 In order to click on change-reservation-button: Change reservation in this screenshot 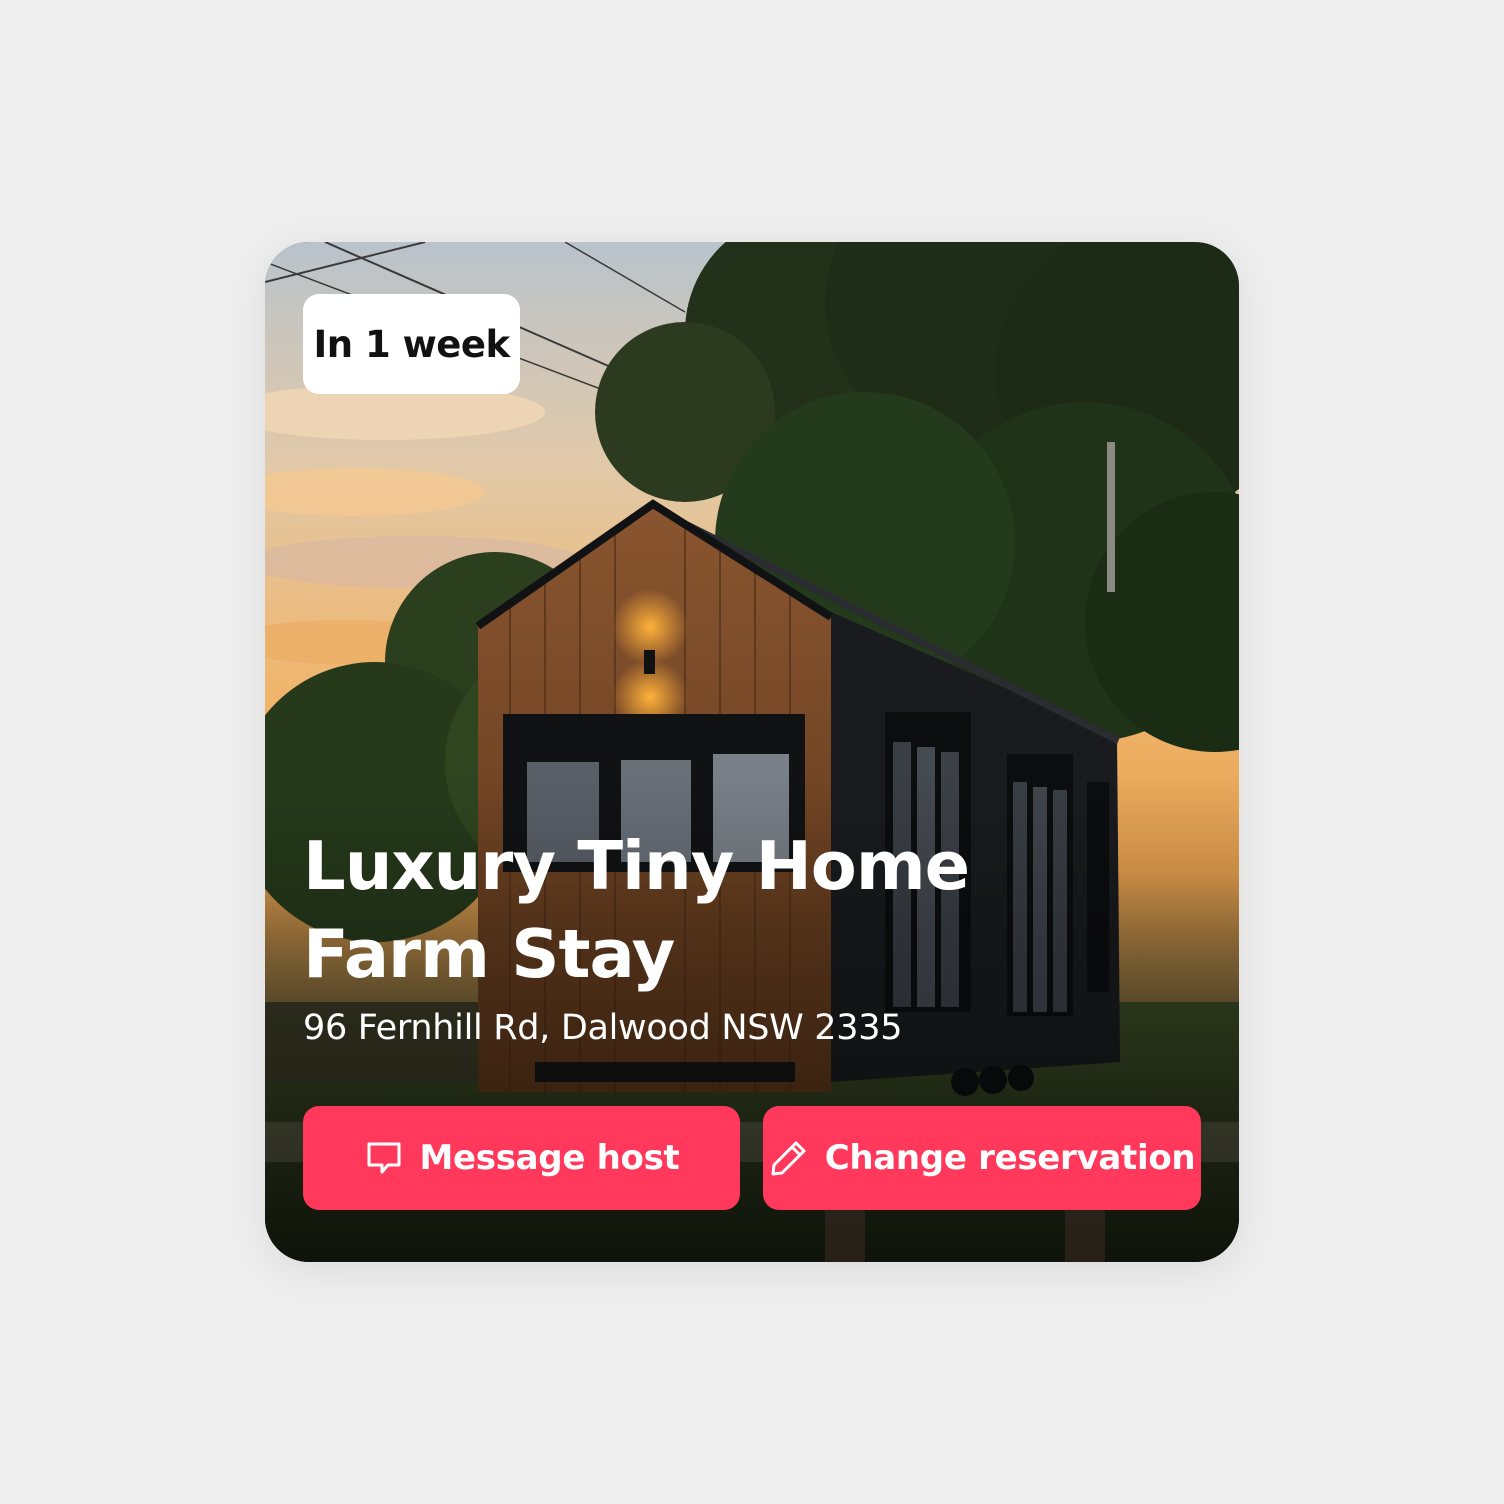, I will do `click(982, 1158)`.